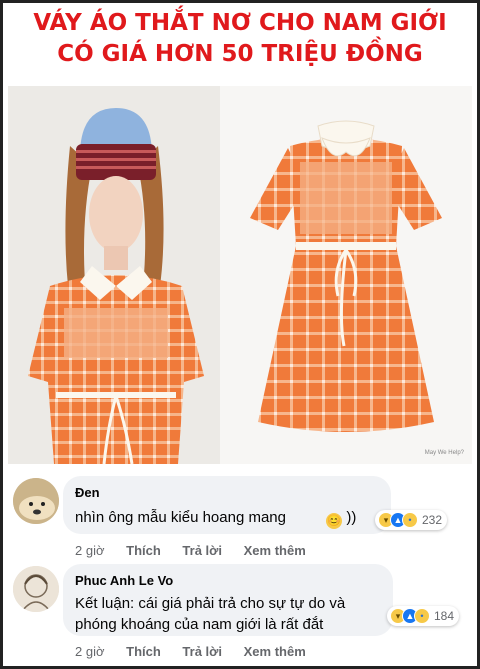 The image size is (480, 669). Describe the element at coordinates (199, 624) in the screenshot. I see `comment-text-line-2: phóng khoáng của nam giới là rất đắt` at that location.